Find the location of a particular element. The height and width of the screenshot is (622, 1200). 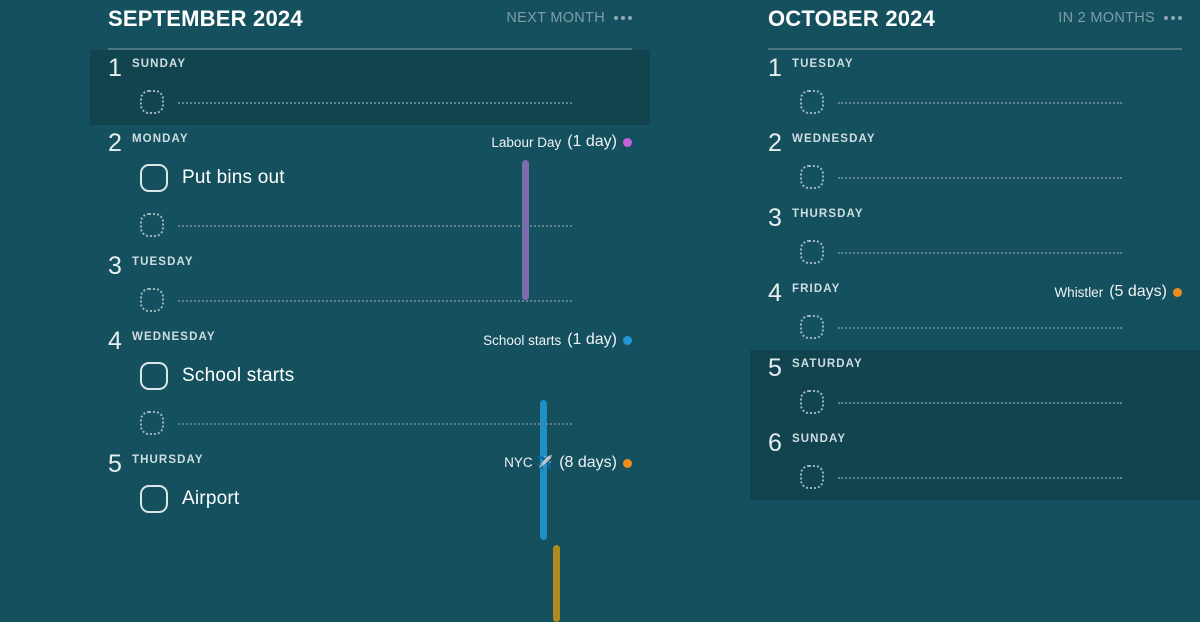

day-row: 6 SUNDAY is located at coordinates (975, 462).